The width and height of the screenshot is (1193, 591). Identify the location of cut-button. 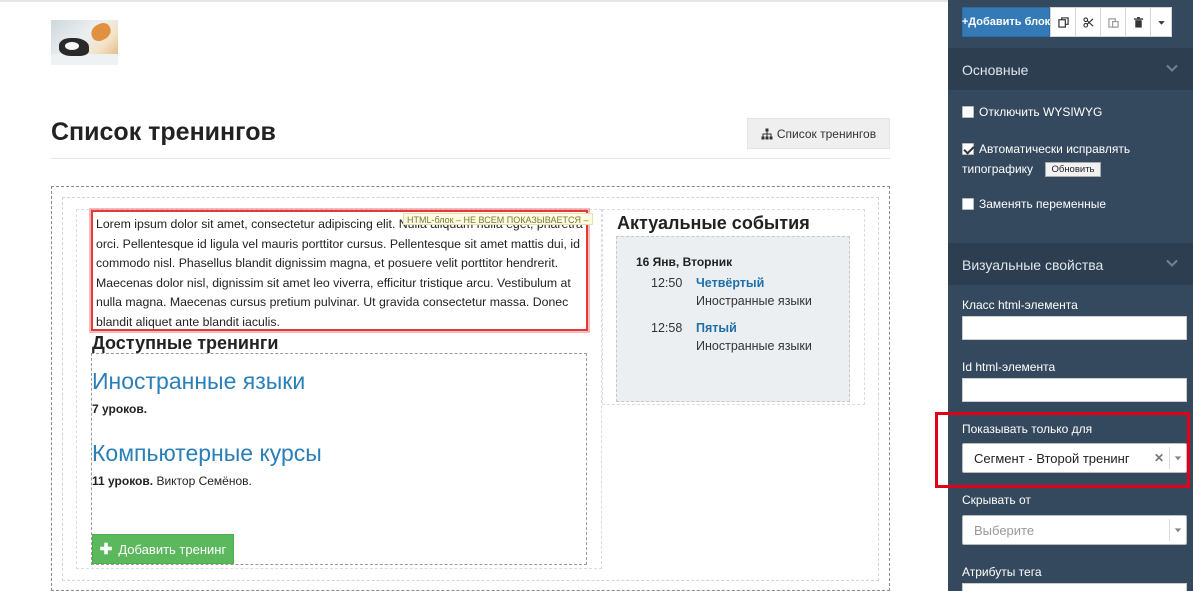
(1088, 22).